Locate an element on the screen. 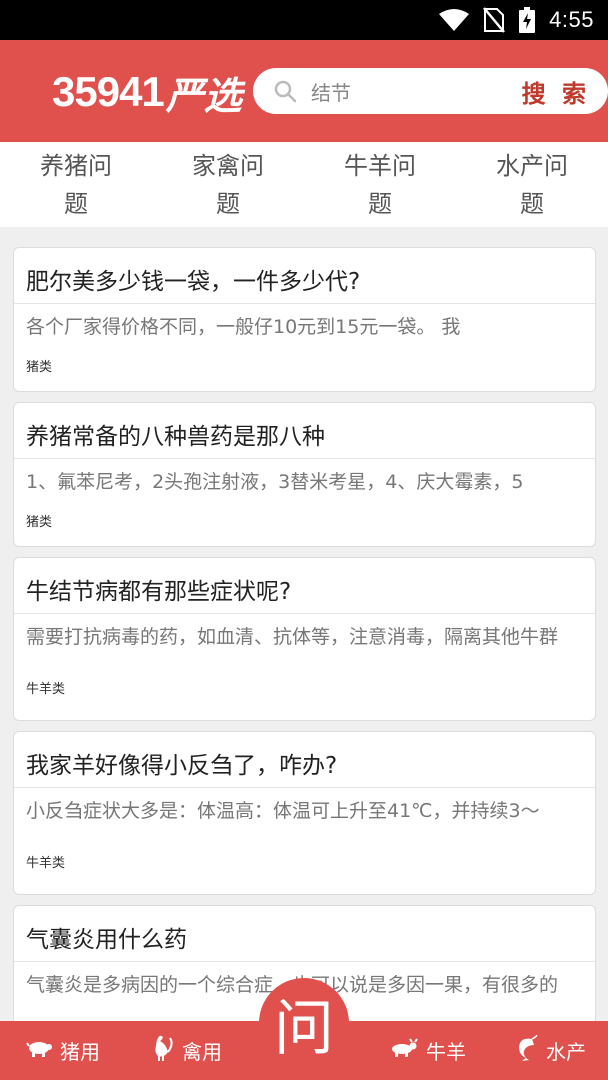 Image resolution: width=608 pixels, height=1080 pixels. bull-icon is located at coordinates (404, 1050).